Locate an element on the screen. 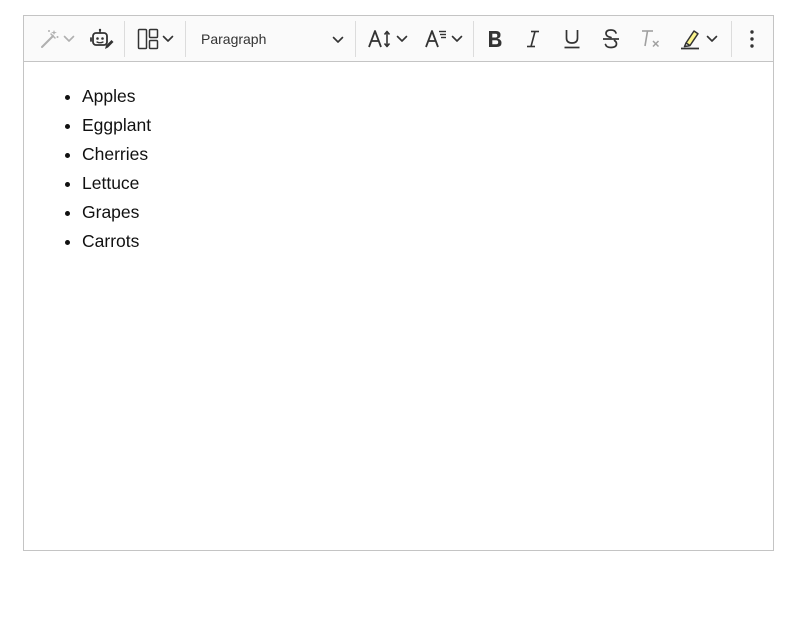  italic-button is located at coordinates (533, 39).